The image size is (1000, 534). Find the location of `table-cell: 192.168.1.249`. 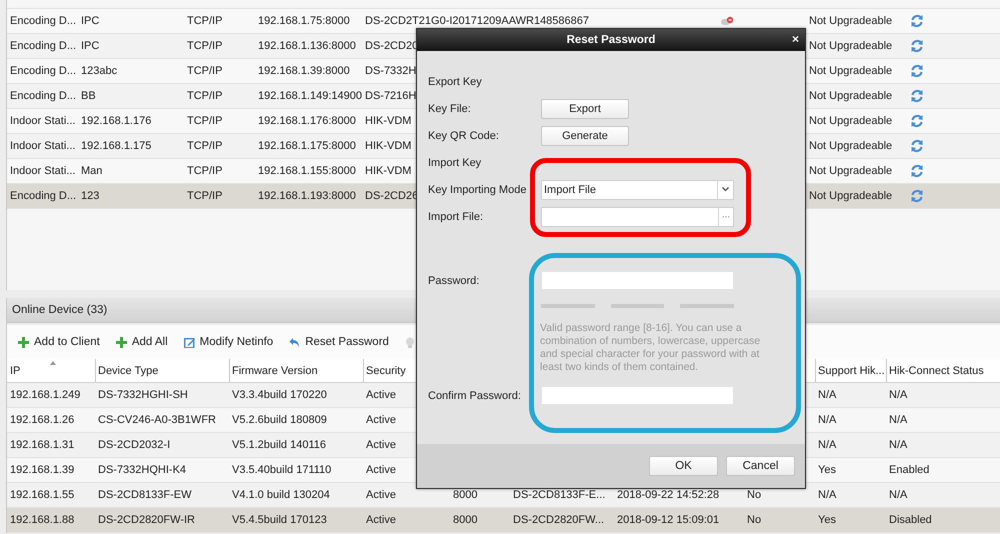

table-cell: 192.168.1.249 is located at coordinates (45, 395).